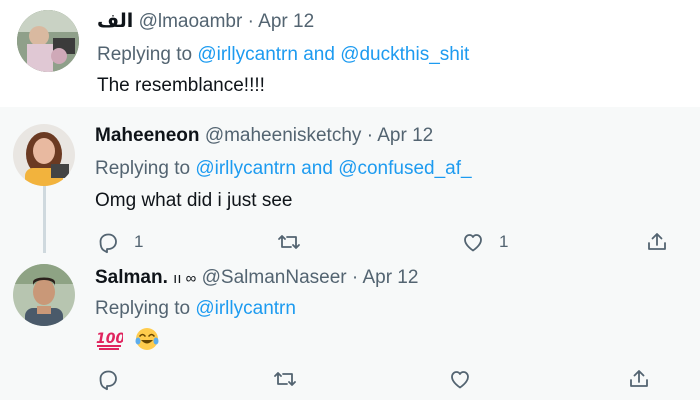 Image resolution: width=700 pixels, height=400 pixels. I want to click on name-emoji-suffix: ıı ∞, so click(185, 278).